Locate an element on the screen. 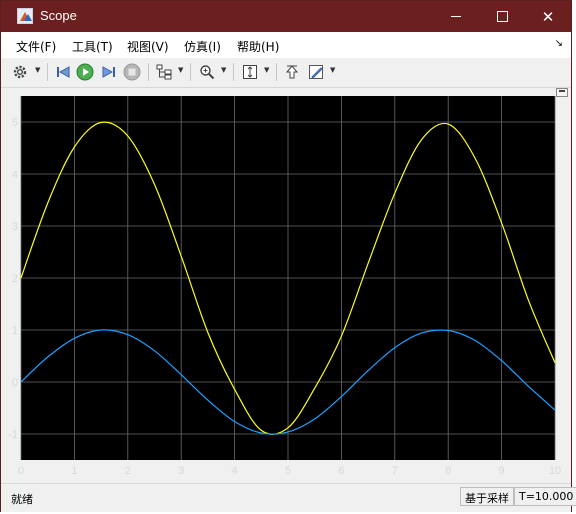 This screenshot has height=514, width=576. x-tick-labels: 0 1 2 3 4 5 6 7 8 9 10 is located at coordinates (289, 471).